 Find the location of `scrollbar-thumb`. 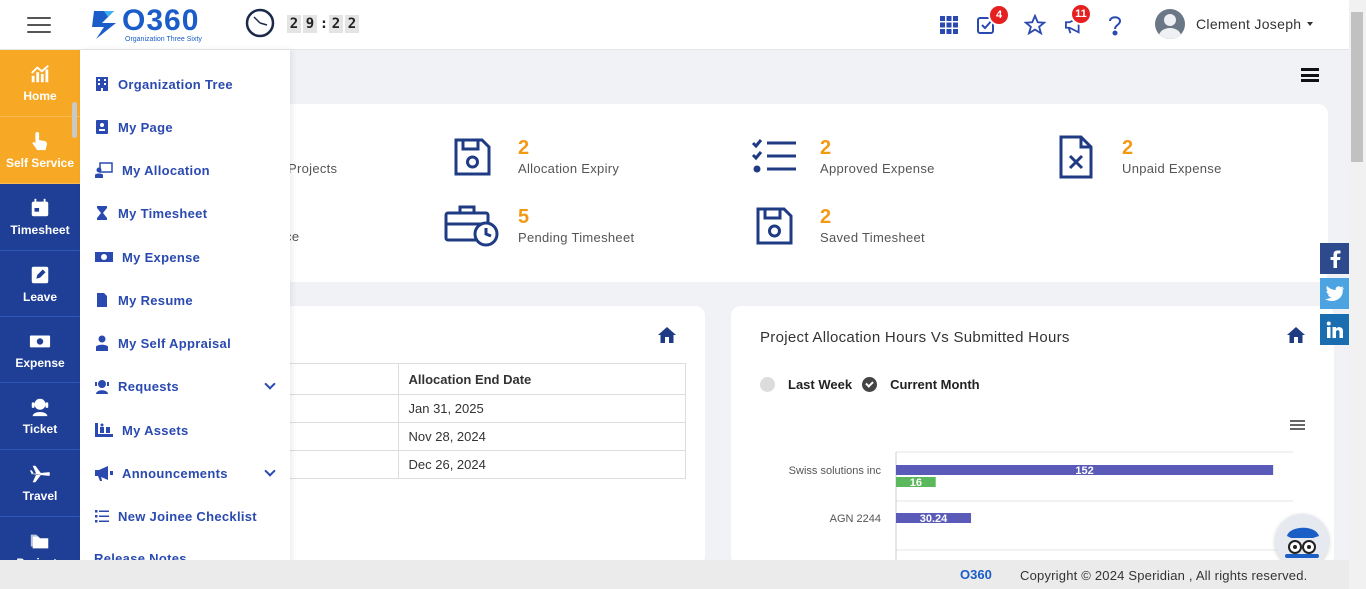

scrollbar-thumb is located at coordinates (1357, 87).